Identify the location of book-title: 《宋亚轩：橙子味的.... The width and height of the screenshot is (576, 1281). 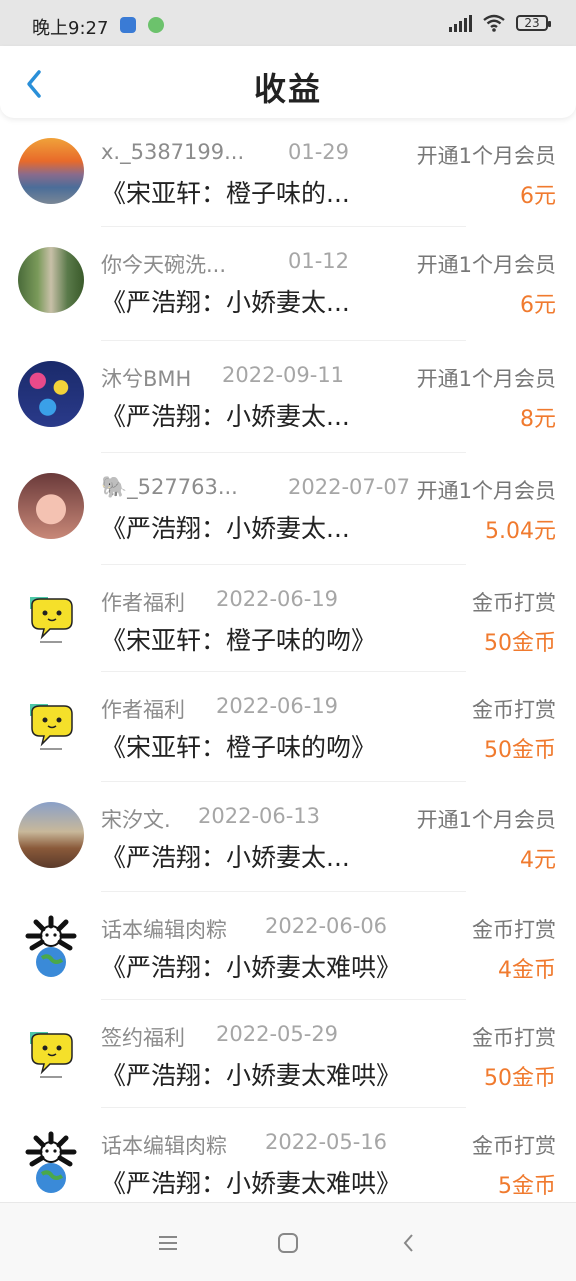
(225, 193).